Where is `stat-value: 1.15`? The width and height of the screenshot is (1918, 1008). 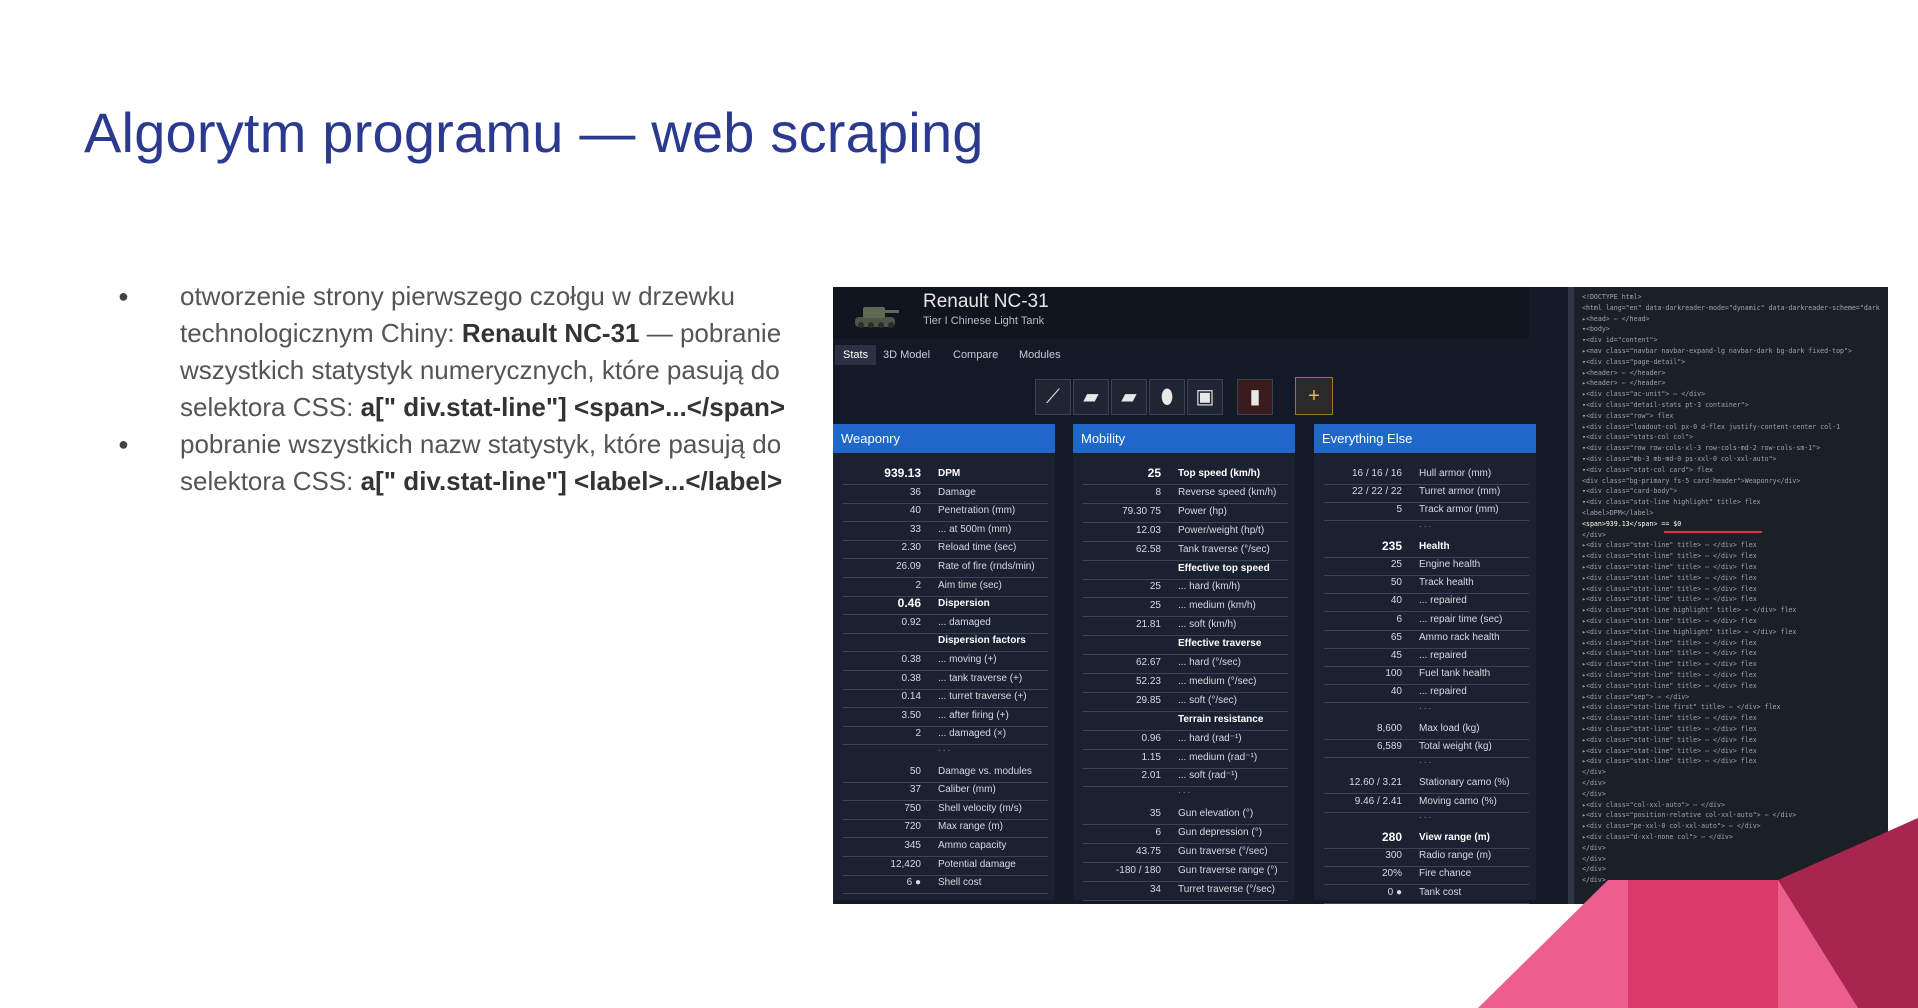 stat-value: 1.15 is located at coordinates (1151, 757).